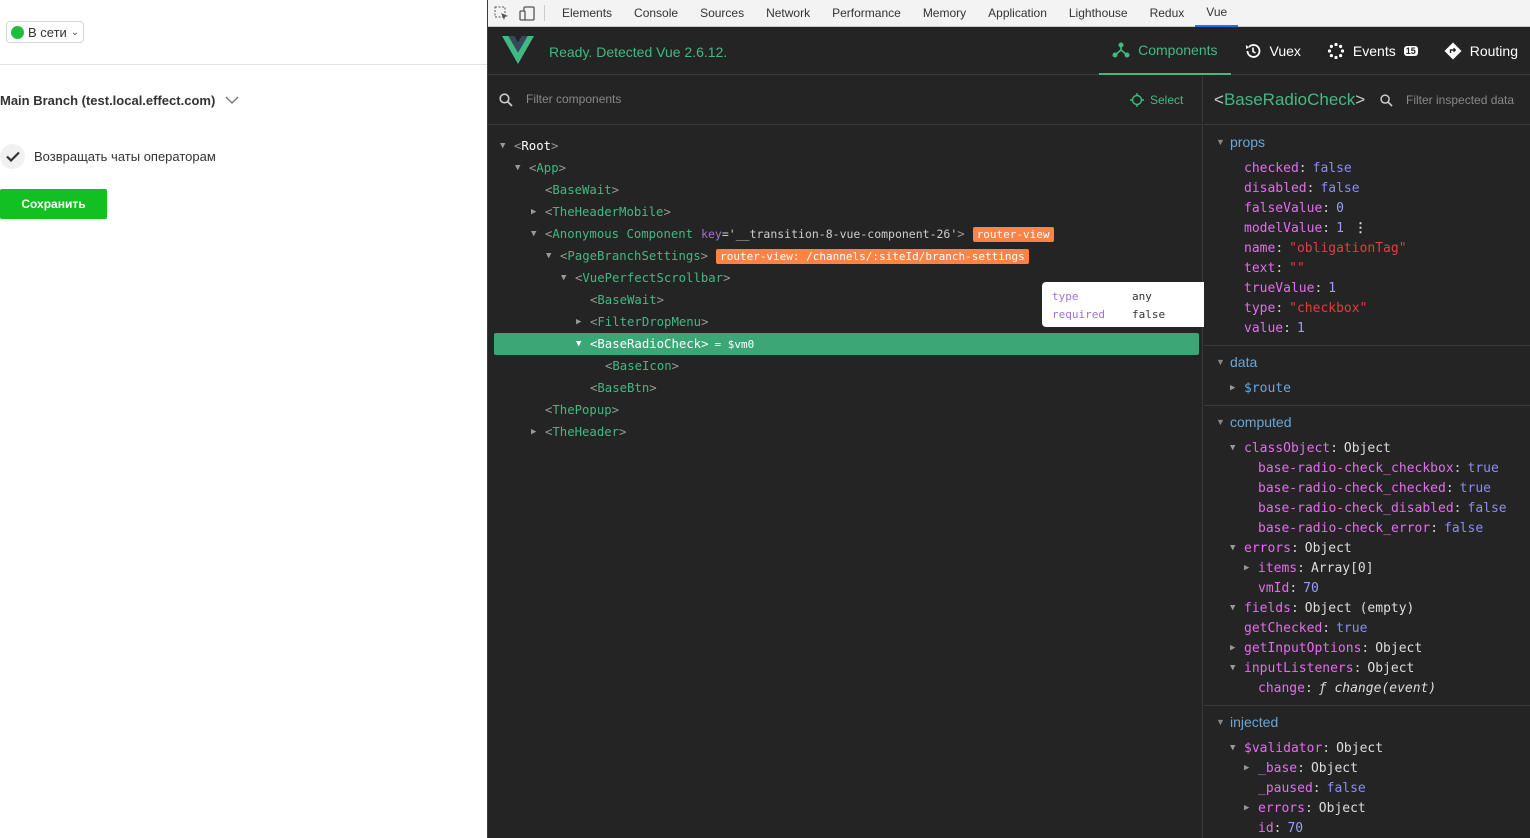 Image resolution: width=1530 pixels, height=838 pixels. Describe the element at coordinates (1306, 748) in the screenshot. I see `prop-row: ▼ $validator: Object` at that location.